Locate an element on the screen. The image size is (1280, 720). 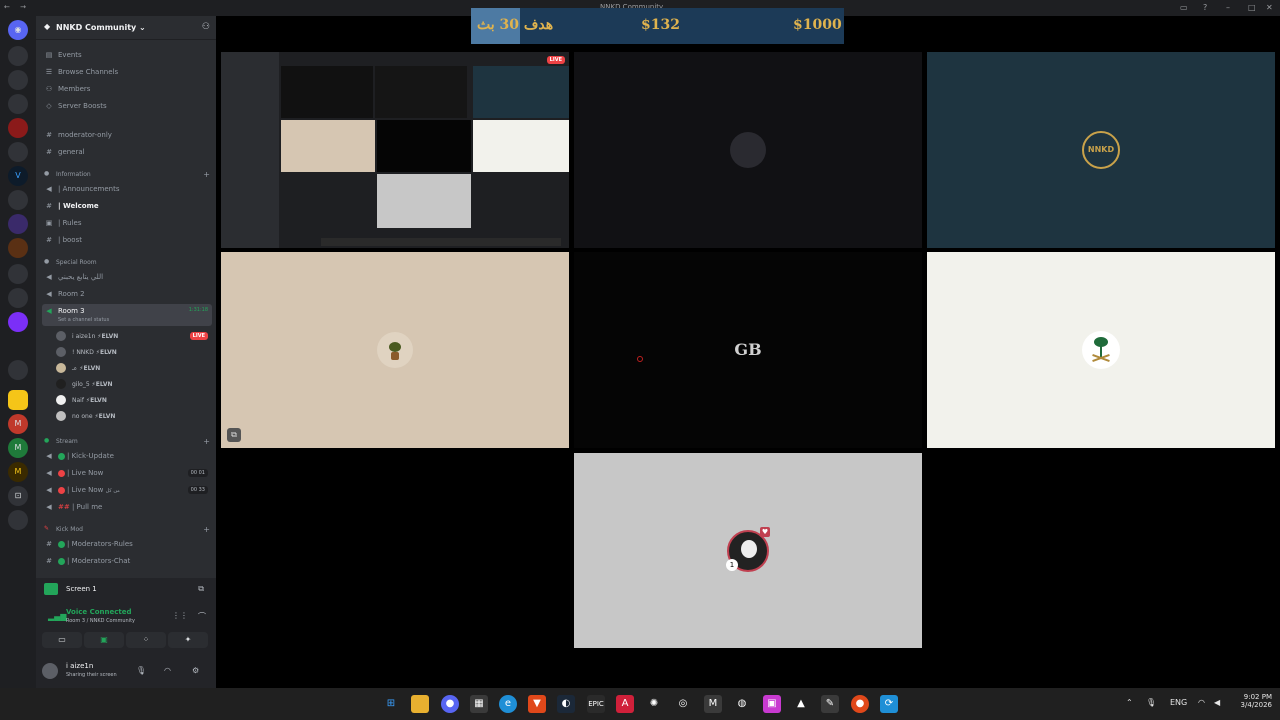
overwatch-icon: ◎ is located at coordinates (683, 704).